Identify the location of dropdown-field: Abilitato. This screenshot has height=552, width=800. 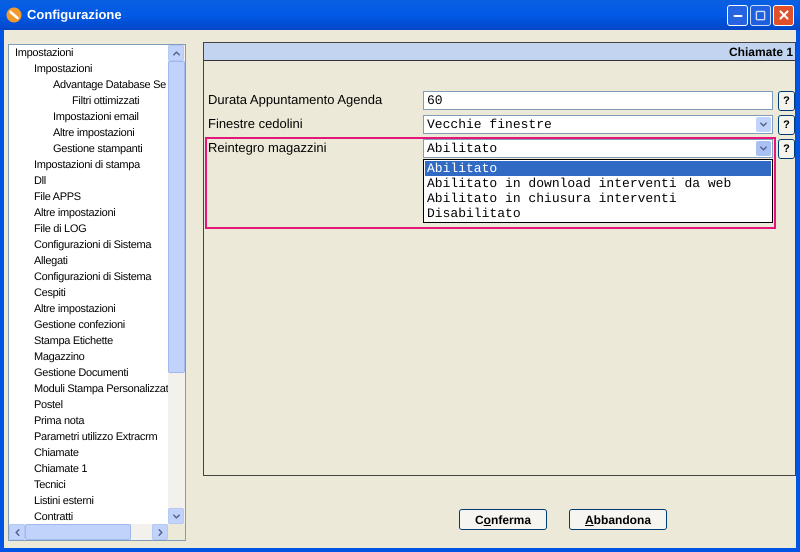
(598, 148).